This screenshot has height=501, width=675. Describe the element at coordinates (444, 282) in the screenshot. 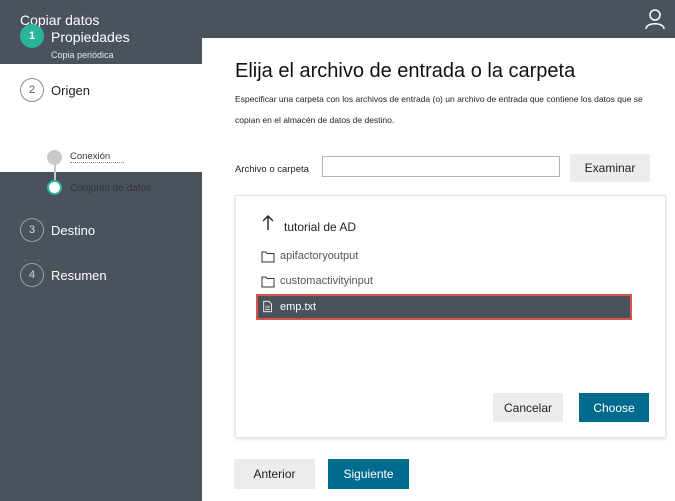

I see `file-list-item: customactivityinput` at that location.